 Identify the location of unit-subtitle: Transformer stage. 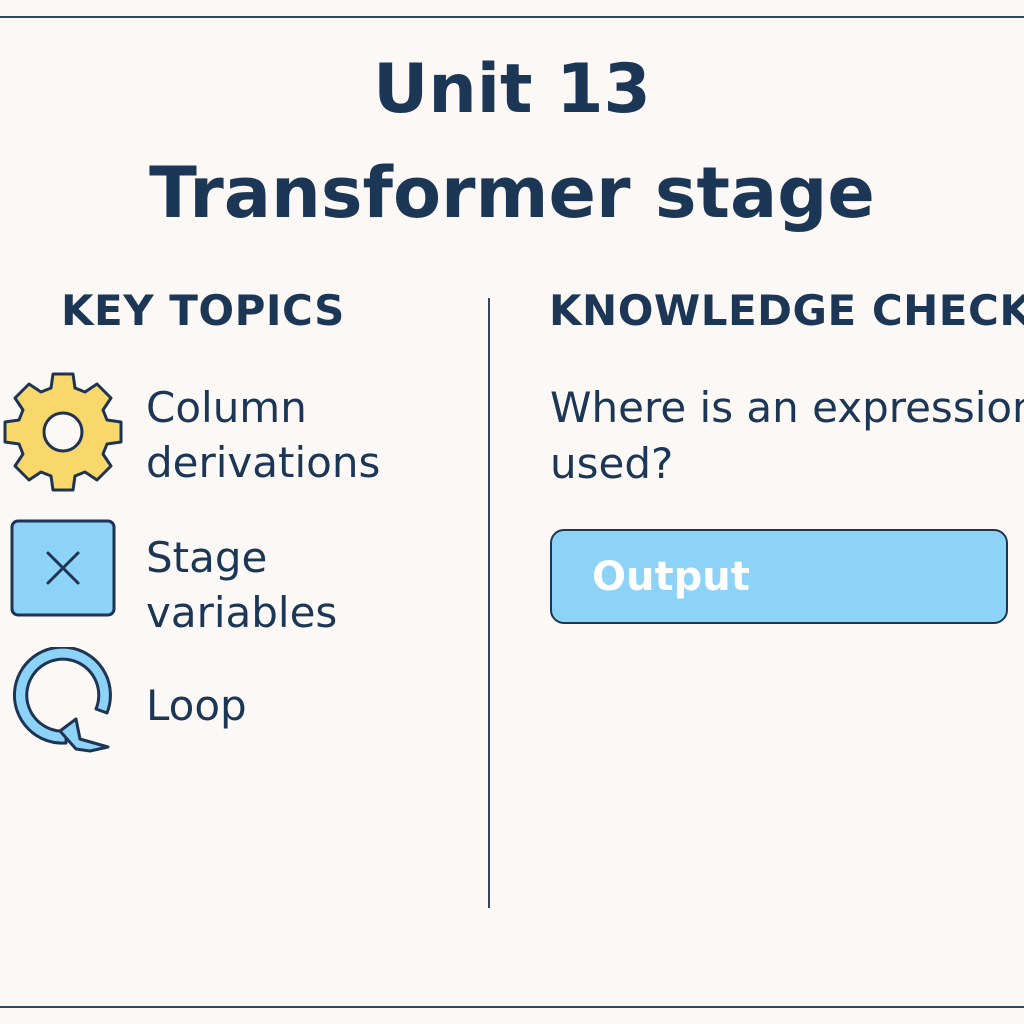
(512, 193).